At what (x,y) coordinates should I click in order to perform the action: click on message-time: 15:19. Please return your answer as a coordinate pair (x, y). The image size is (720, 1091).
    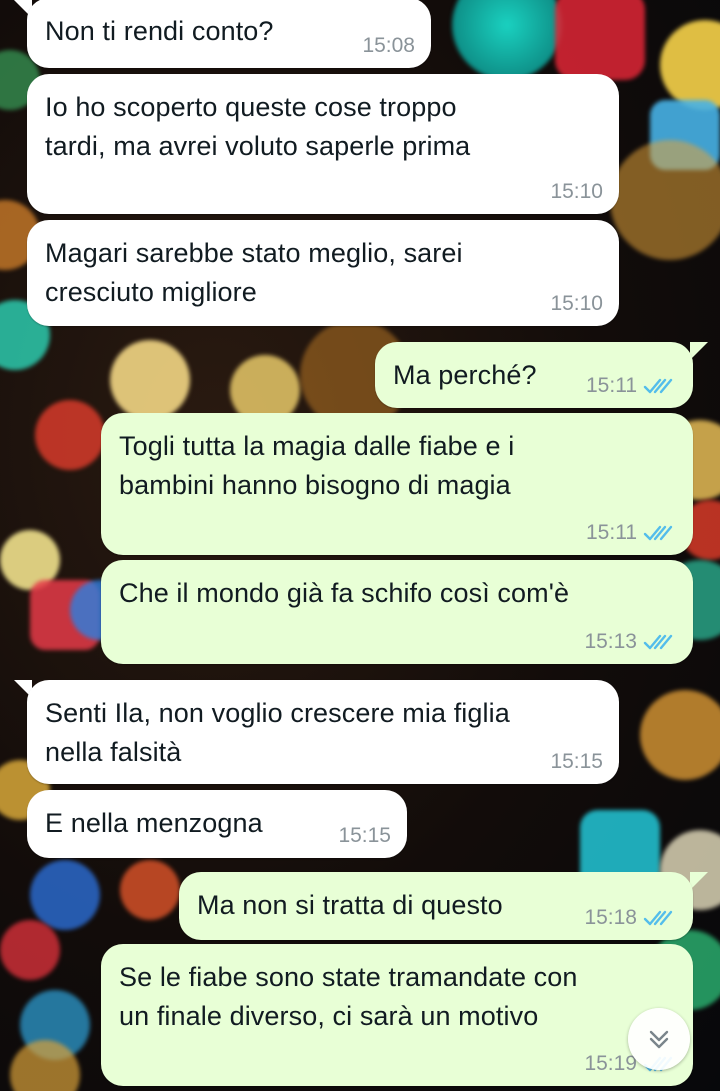
    Looking at the image, I should click on (610, 1063).